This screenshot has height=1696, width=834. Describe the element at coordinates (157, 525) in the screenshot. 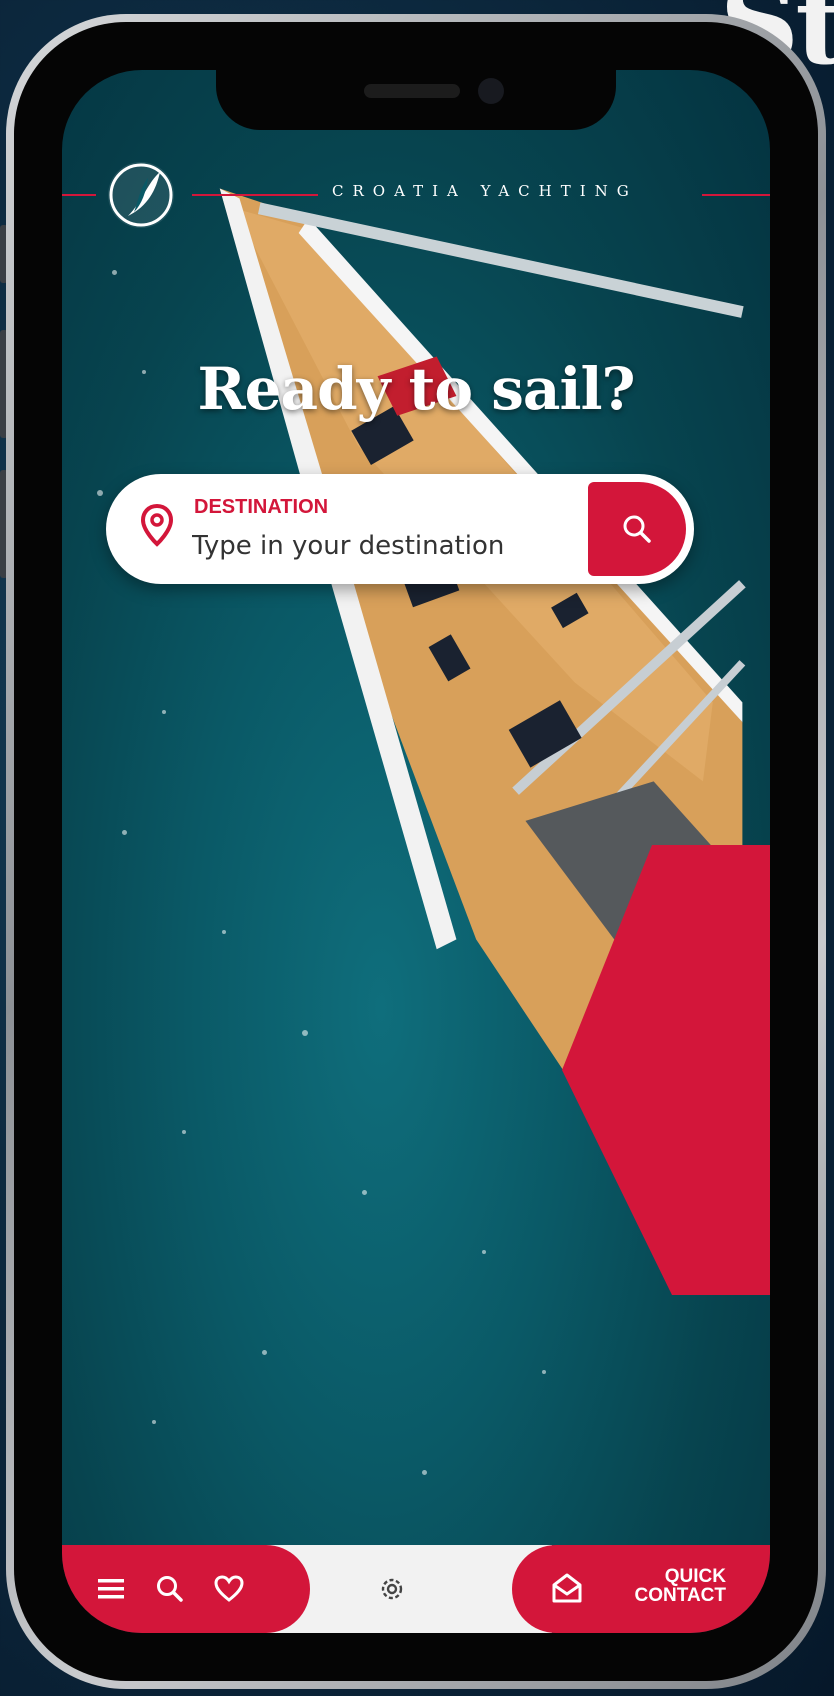

I see `location-pin-icon` at that location.